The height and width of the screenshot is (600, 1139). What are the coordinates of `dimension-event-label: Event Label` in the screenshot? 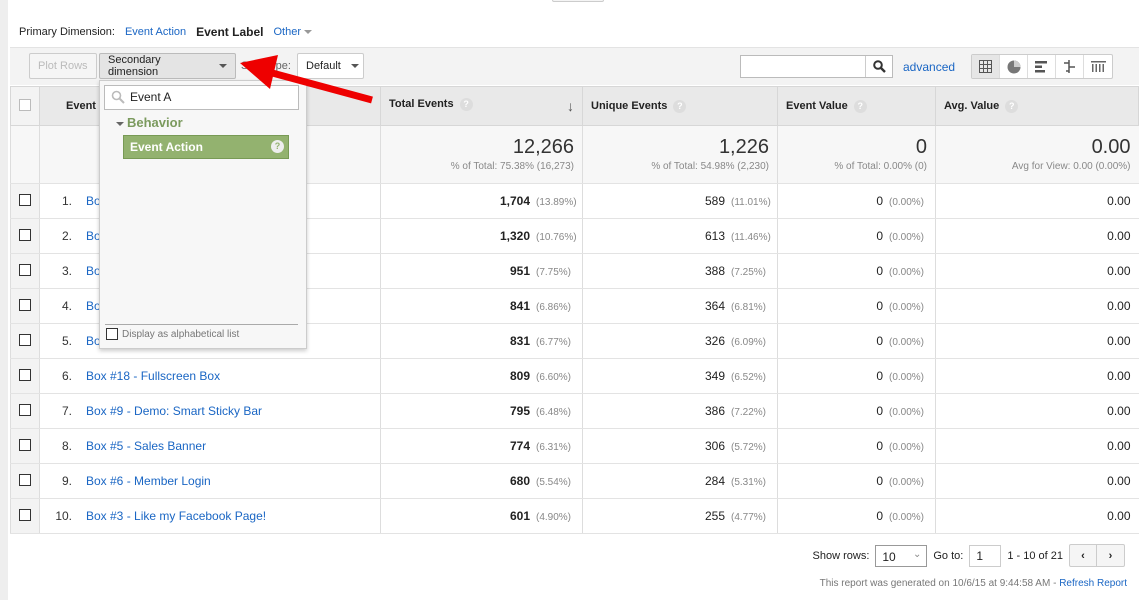 It's located at (229, 32).